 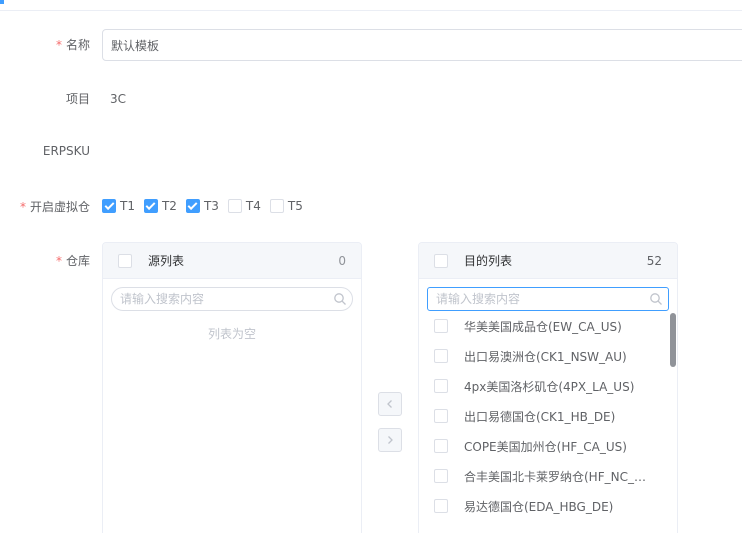 What do you see at coordinates (72, 261) in the screenshot?
I see `warehouse-label: * 仓库` at bounding box center [72, 261].